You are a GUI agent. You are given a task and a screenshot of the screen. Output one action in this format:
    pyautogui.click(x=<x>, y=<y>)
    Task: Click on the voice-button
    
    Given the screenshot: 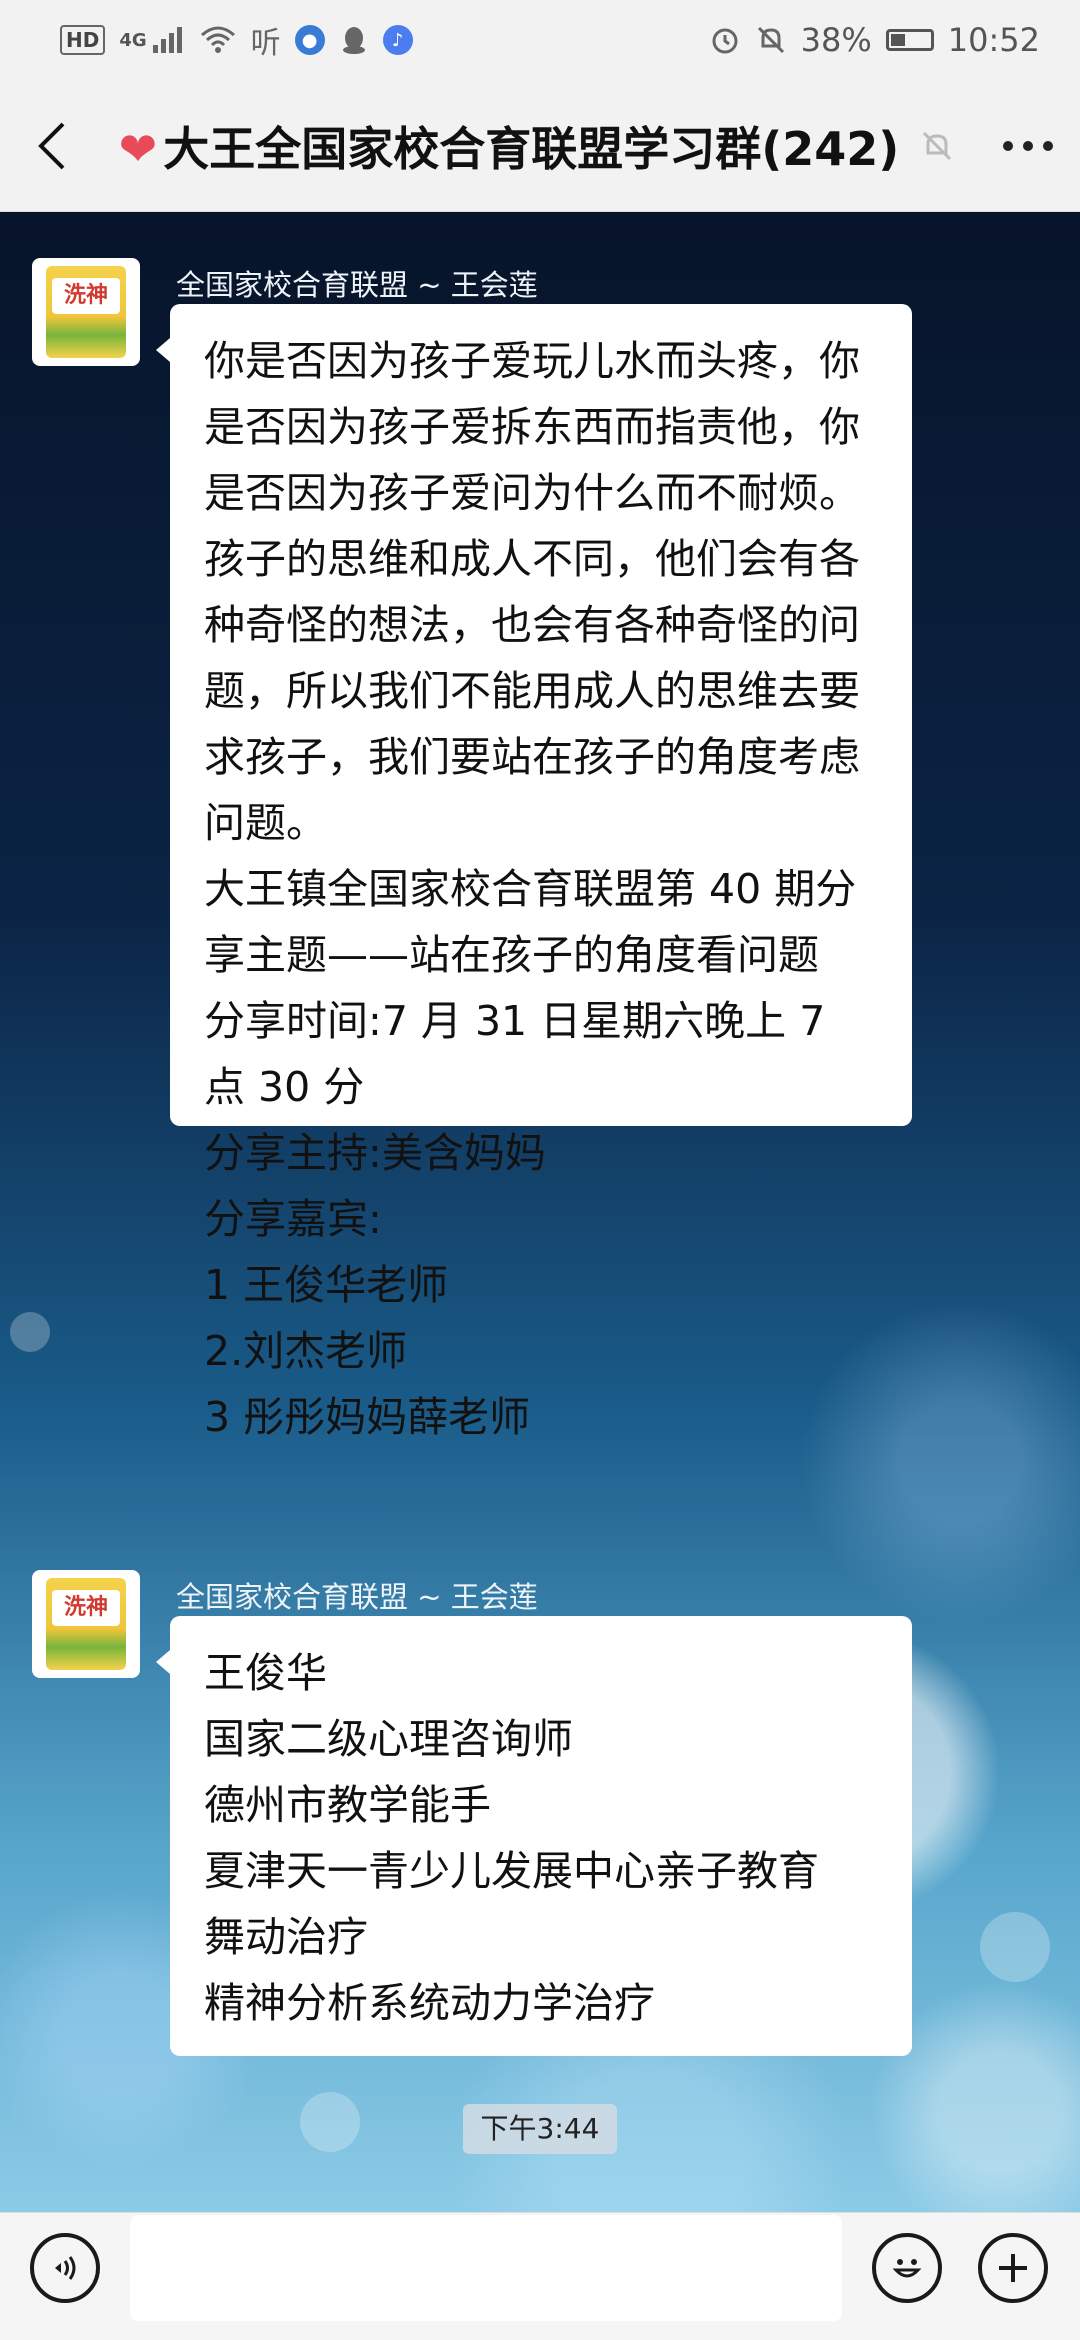 What is the action you would take?
    pyautogui.click(x=65, y=2268)
    